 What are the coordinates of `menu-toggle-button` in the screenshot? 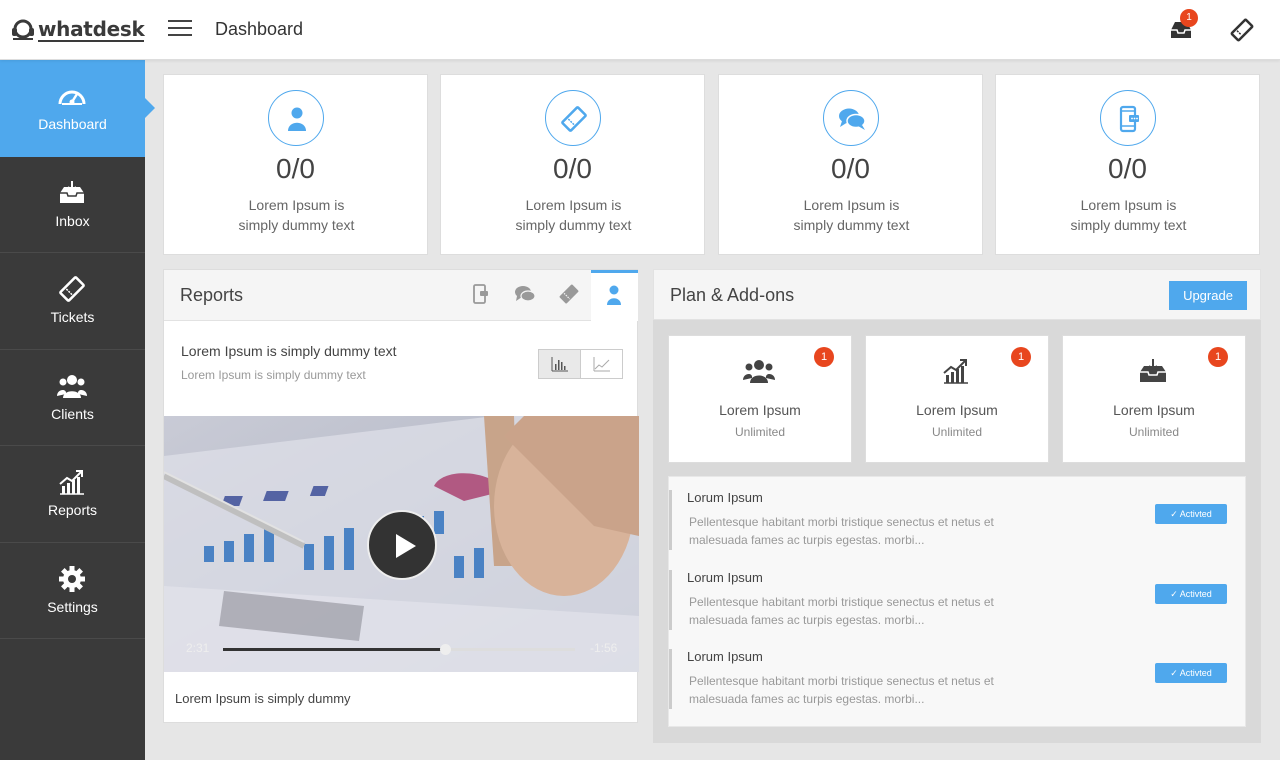 It's located at (180, 30).